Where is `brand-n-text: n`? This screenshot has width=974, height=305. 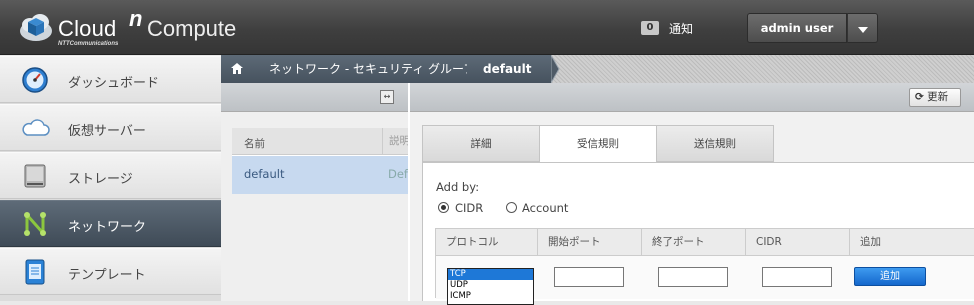
brand-n-text: n is located at coordinates (136, 18).